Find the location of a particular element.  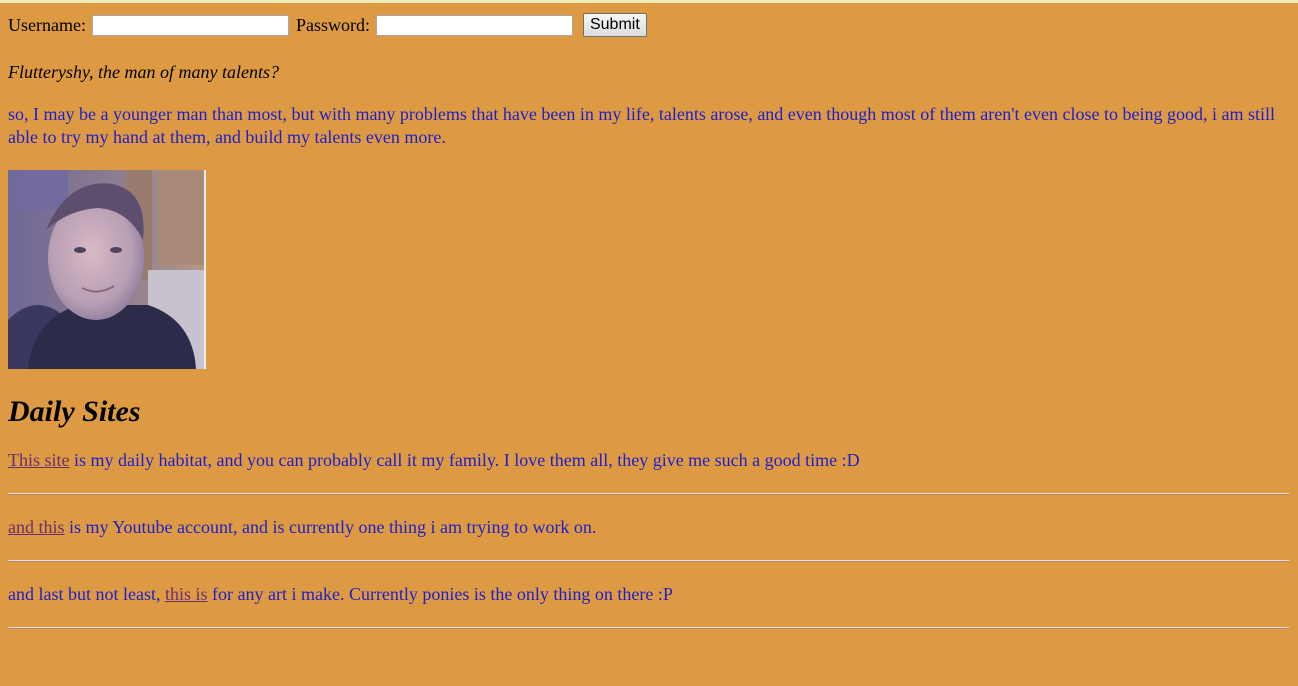

row-text-before: and last but not least, is located at coordinates (86, 594).